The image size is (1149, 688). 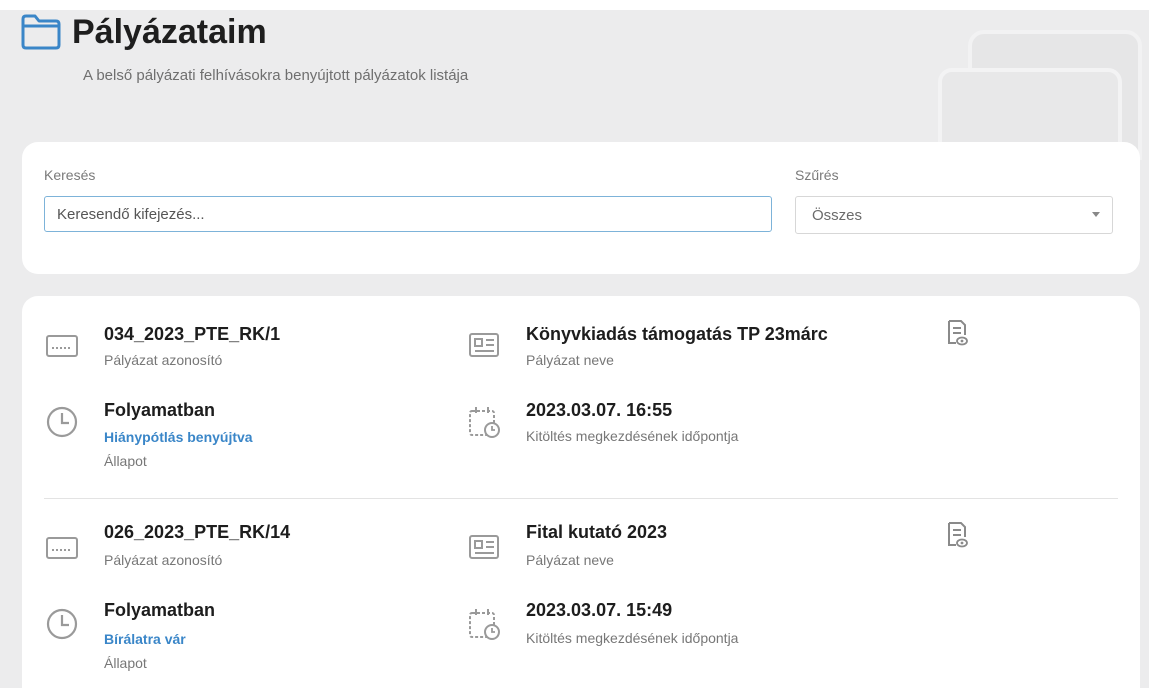 I want to click on application-id: 034_2023_PTE_RK/1, so click(x=192, y=334).